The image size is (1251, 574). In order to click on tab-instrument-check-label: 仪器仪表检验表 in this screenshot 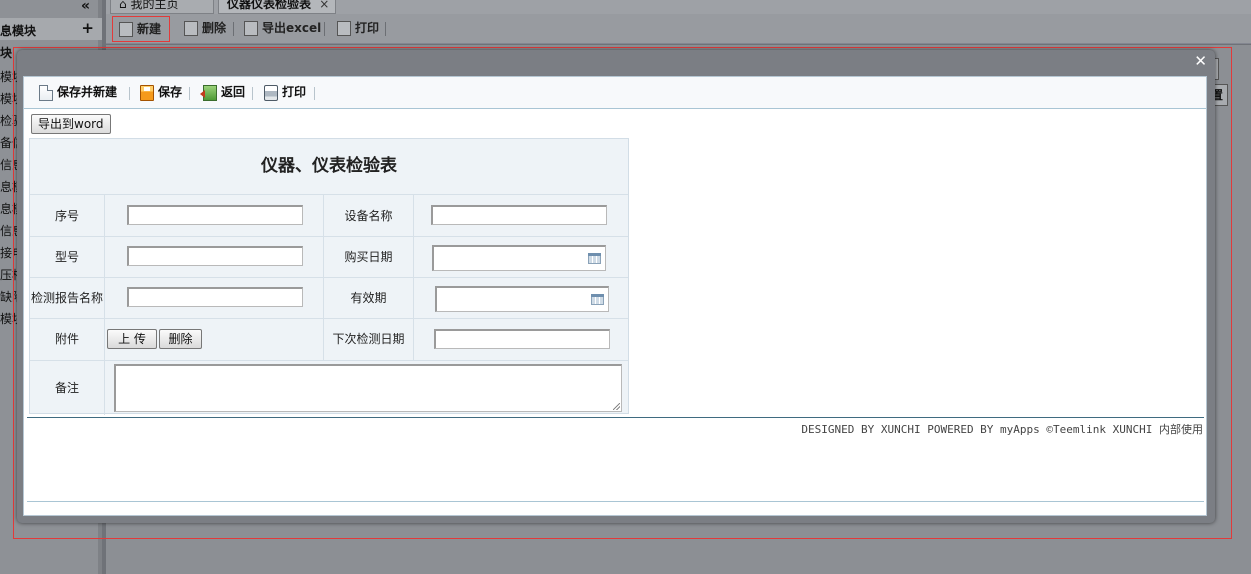, I will do `click(269, 5)`.